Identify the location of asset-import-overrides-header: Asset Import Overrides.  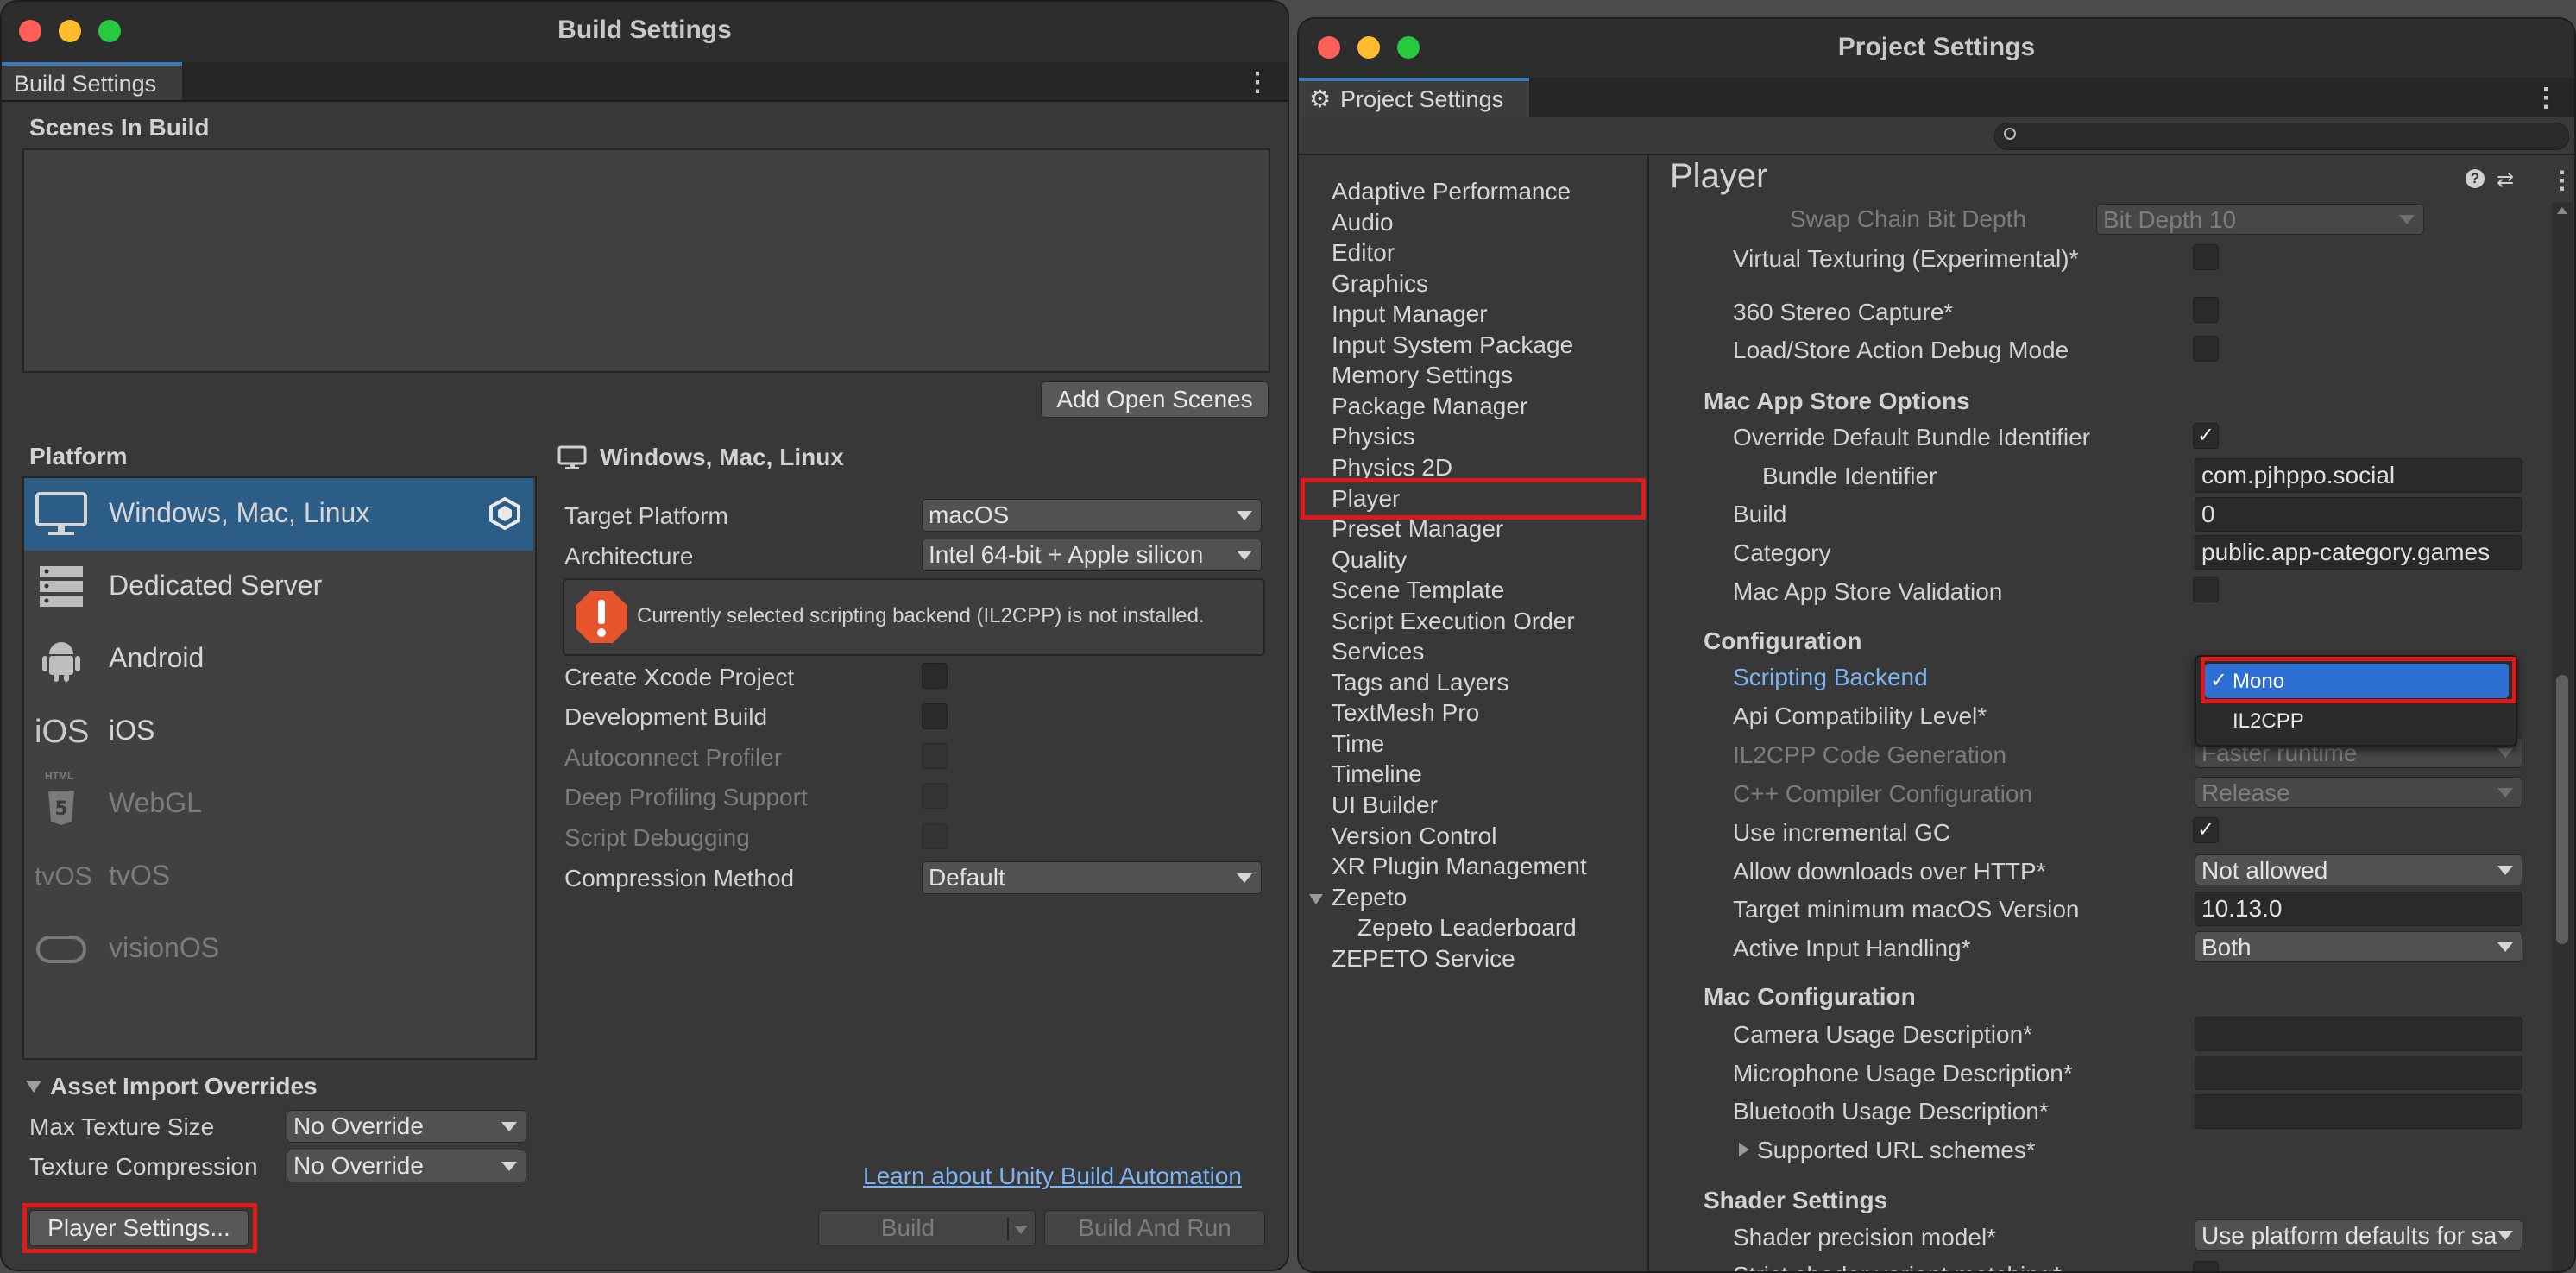
(184, 1087).